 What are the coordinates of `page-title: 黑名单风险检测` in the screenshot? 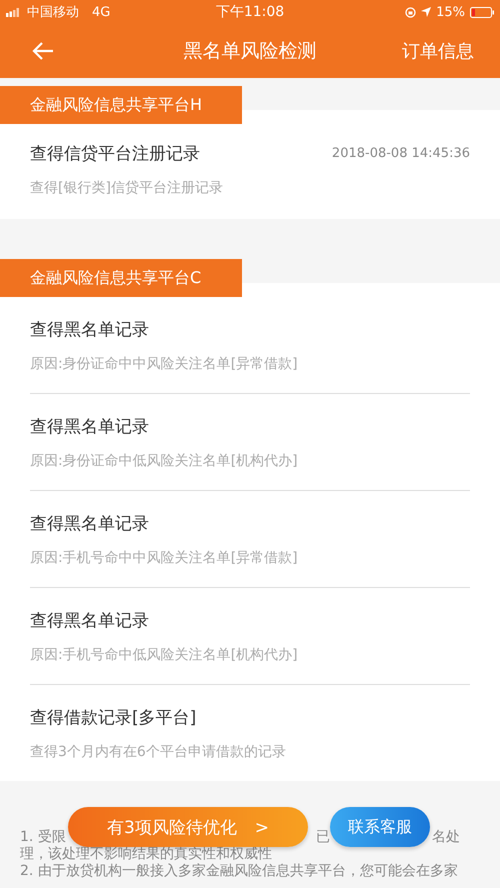 It's located at (250, 51).